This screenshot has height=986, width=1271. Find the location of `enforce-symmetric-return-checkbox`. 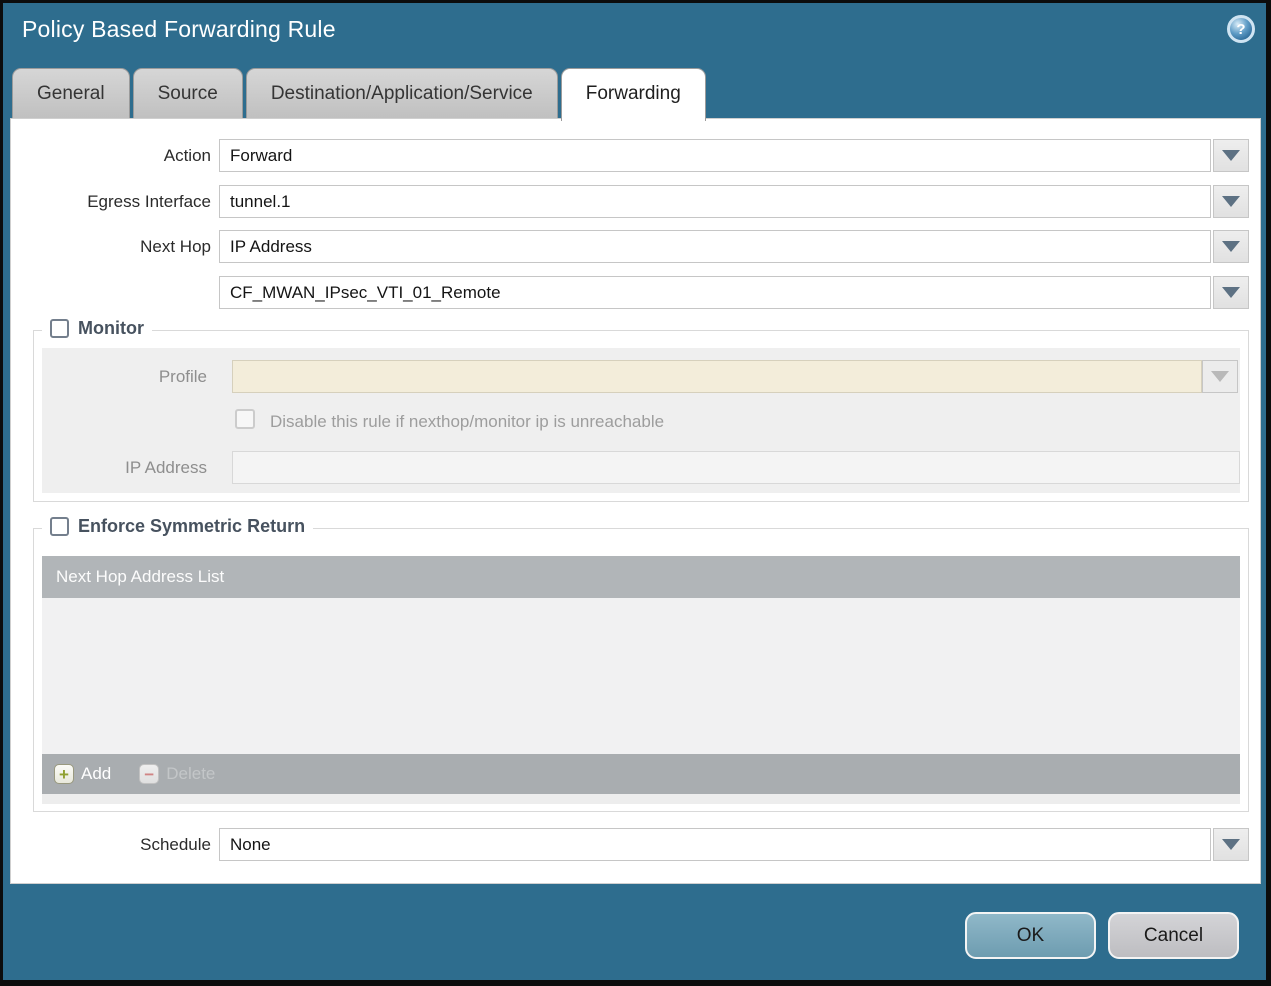

enforce-symmetric-return-checkbox is located at coordinates (59, 526).